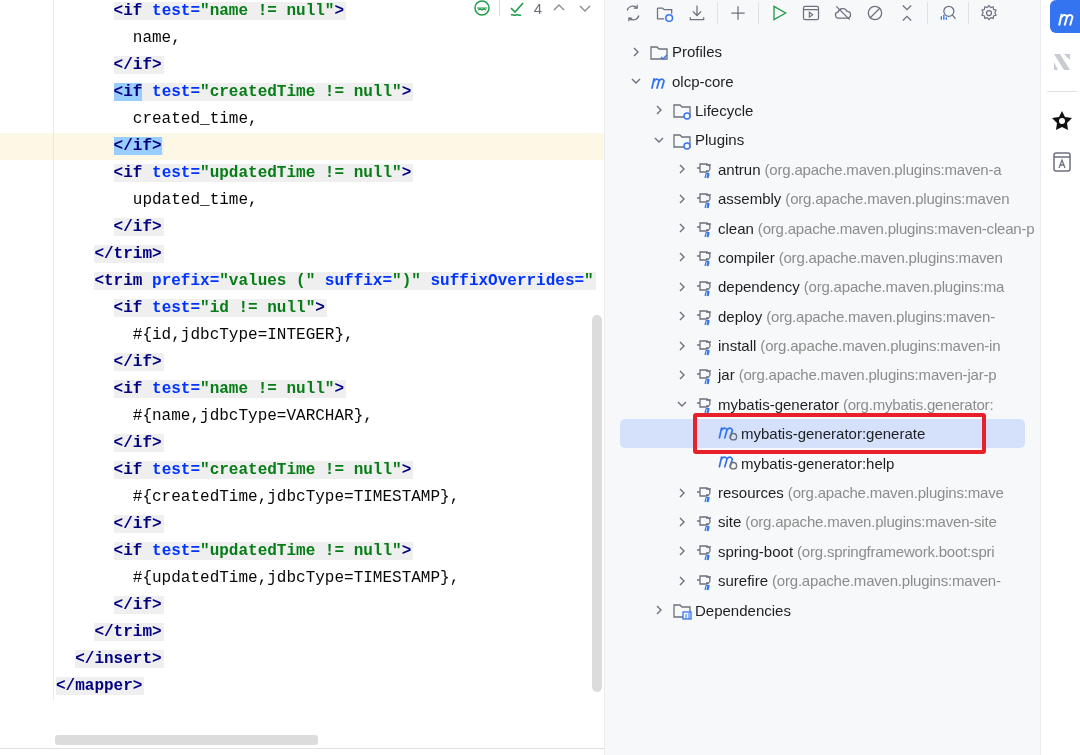 This screenshot has width=1080, height=755. Describe the element at coordinates (989, 13) in the screenshot. I see `settings-icon` at that location.